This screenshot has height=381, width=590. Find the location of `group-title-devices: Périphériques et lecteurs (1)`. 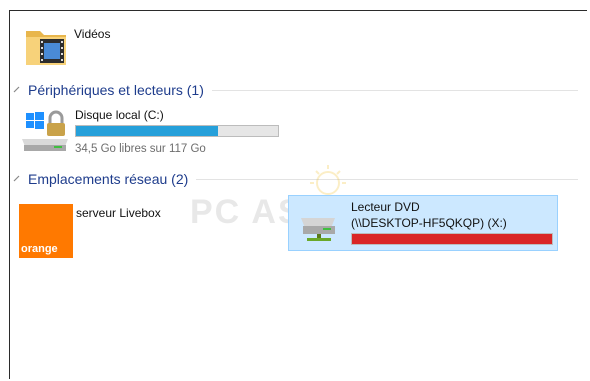

group-title-devices: Périphériques et lecteurs (1) is located at coordinates (116, 90).